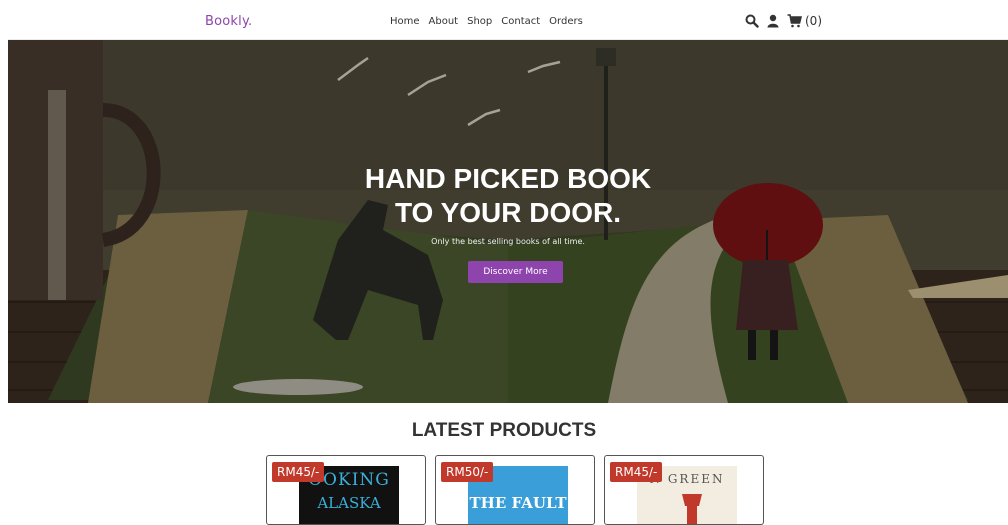 The image size is (1008, 525). I want to click on hero-title-line-2: TO YOUR DOOR., so click(508, 212).